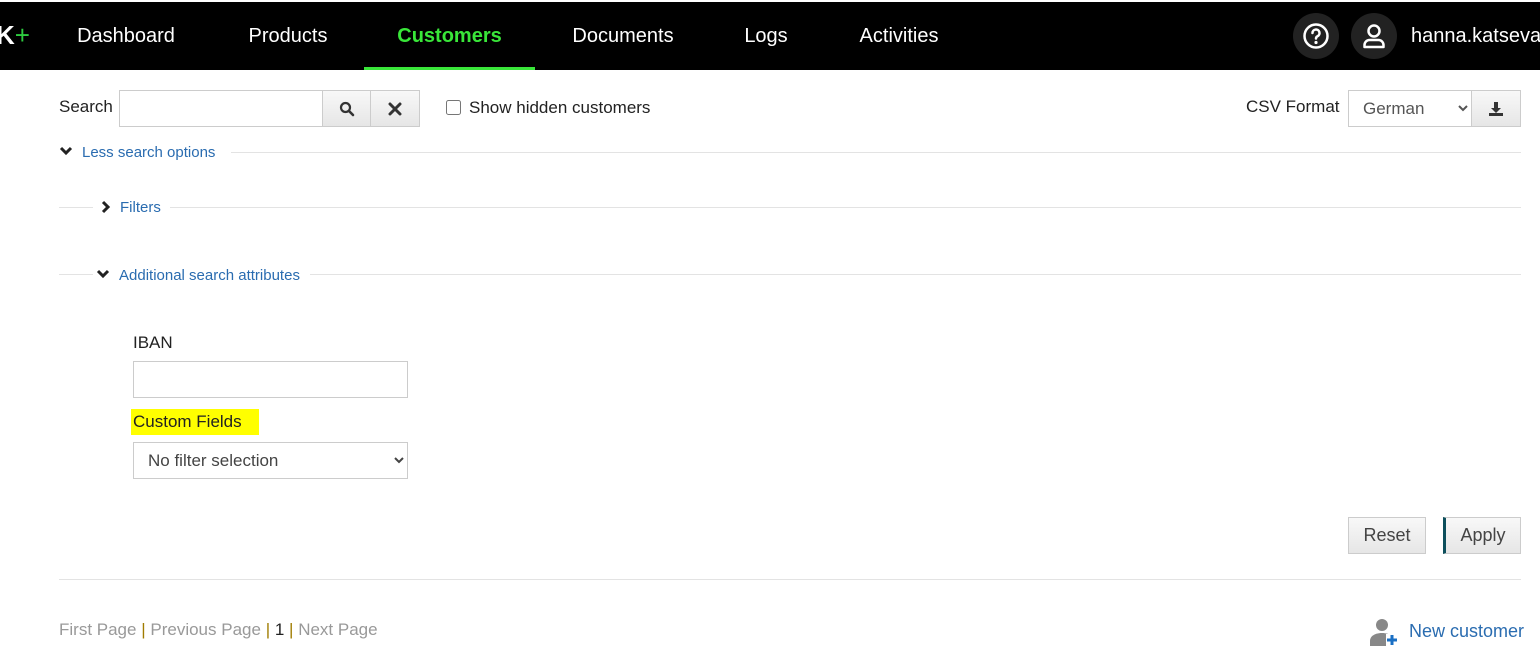  What do you see at coordinates (337, 629) in the screenshot?
I see `next-page-link: Next Page` at bounding box center [337, 629].